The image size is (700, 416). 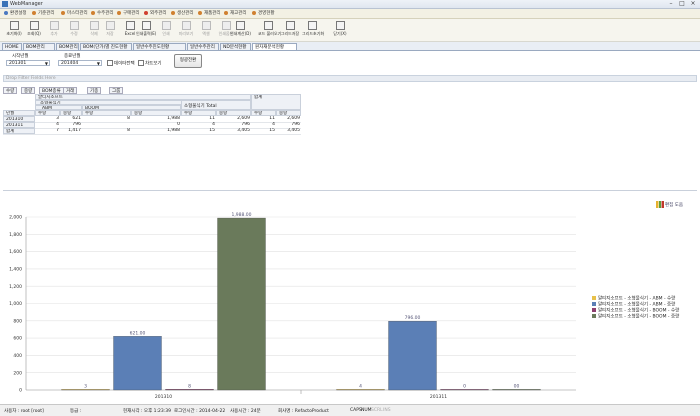 I want to click on close-button: ×, so click(x=693, y=3).